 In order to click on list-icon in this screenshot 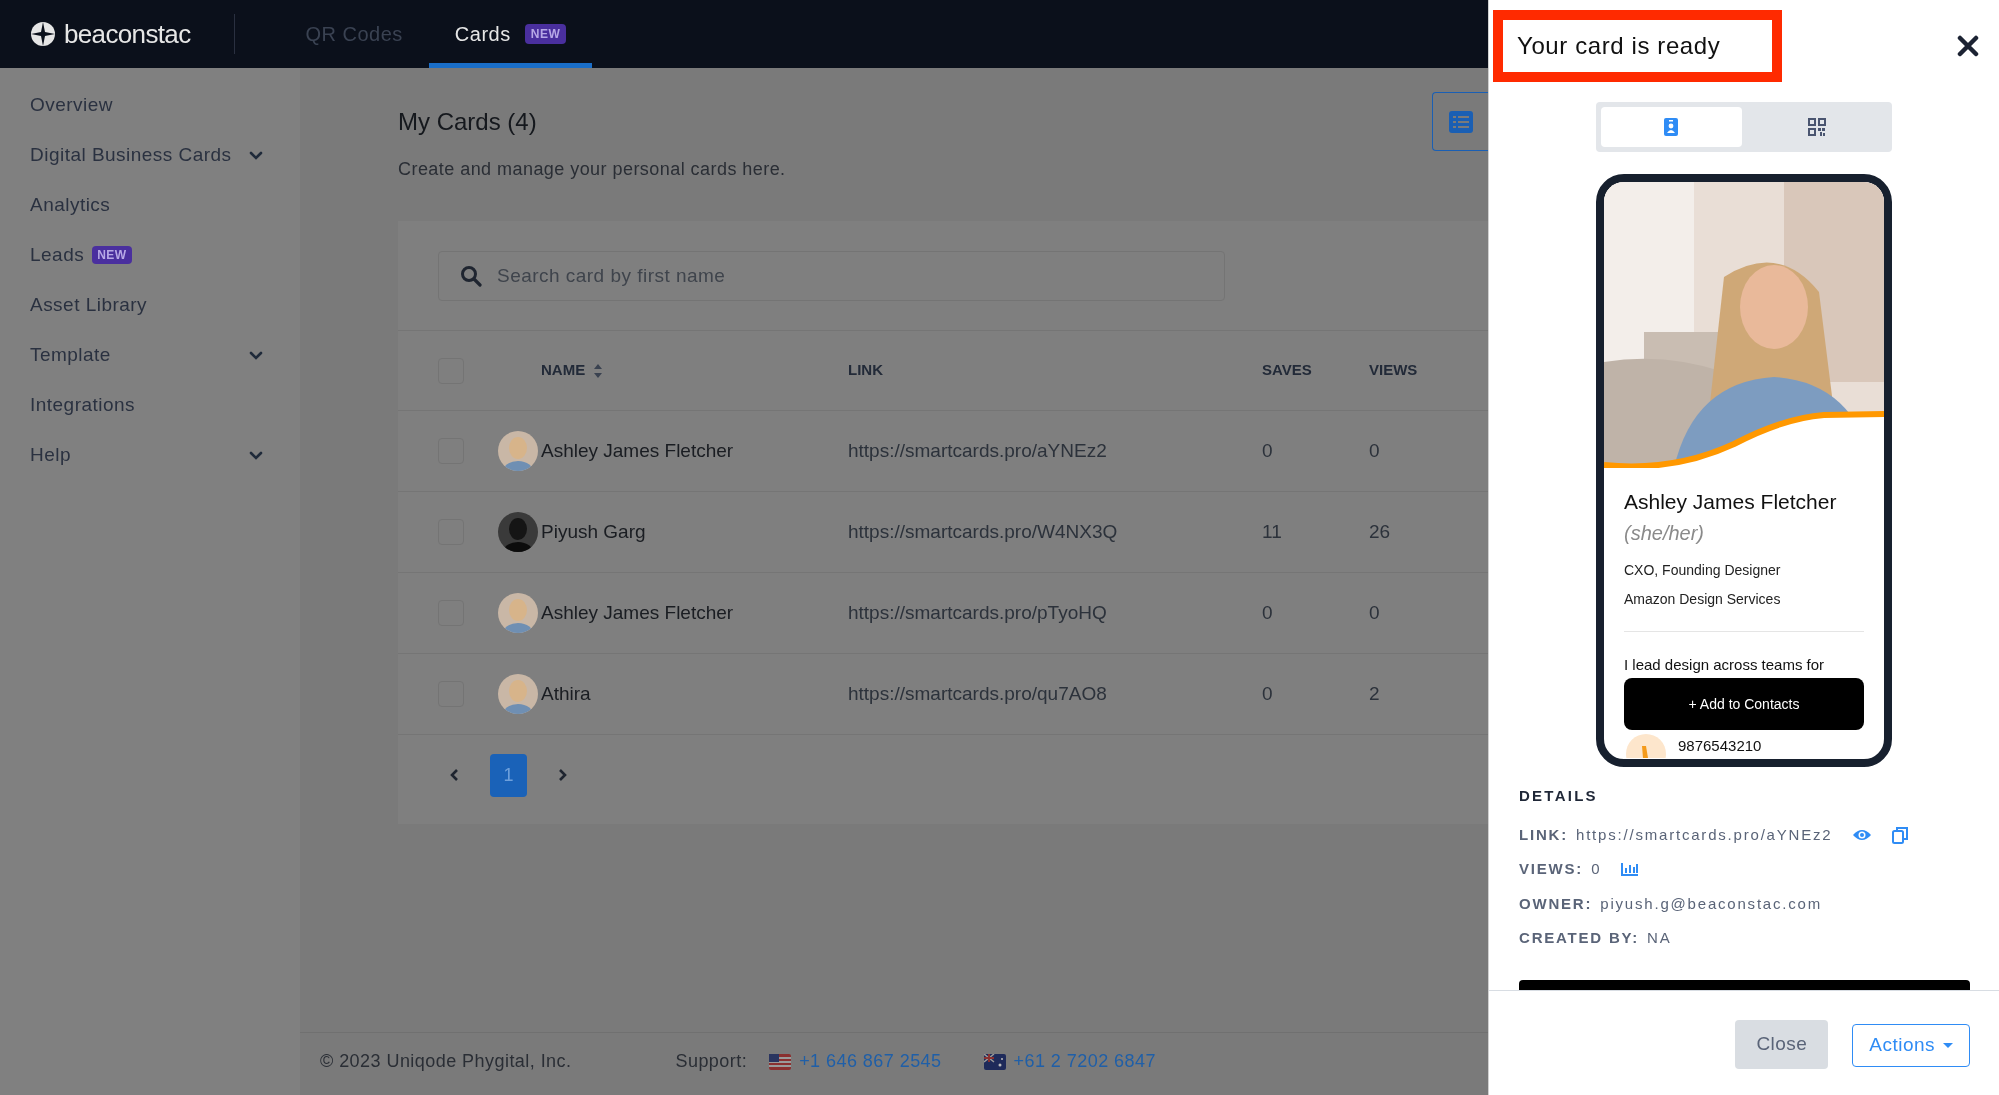, I will do `click(1460, 121)`.